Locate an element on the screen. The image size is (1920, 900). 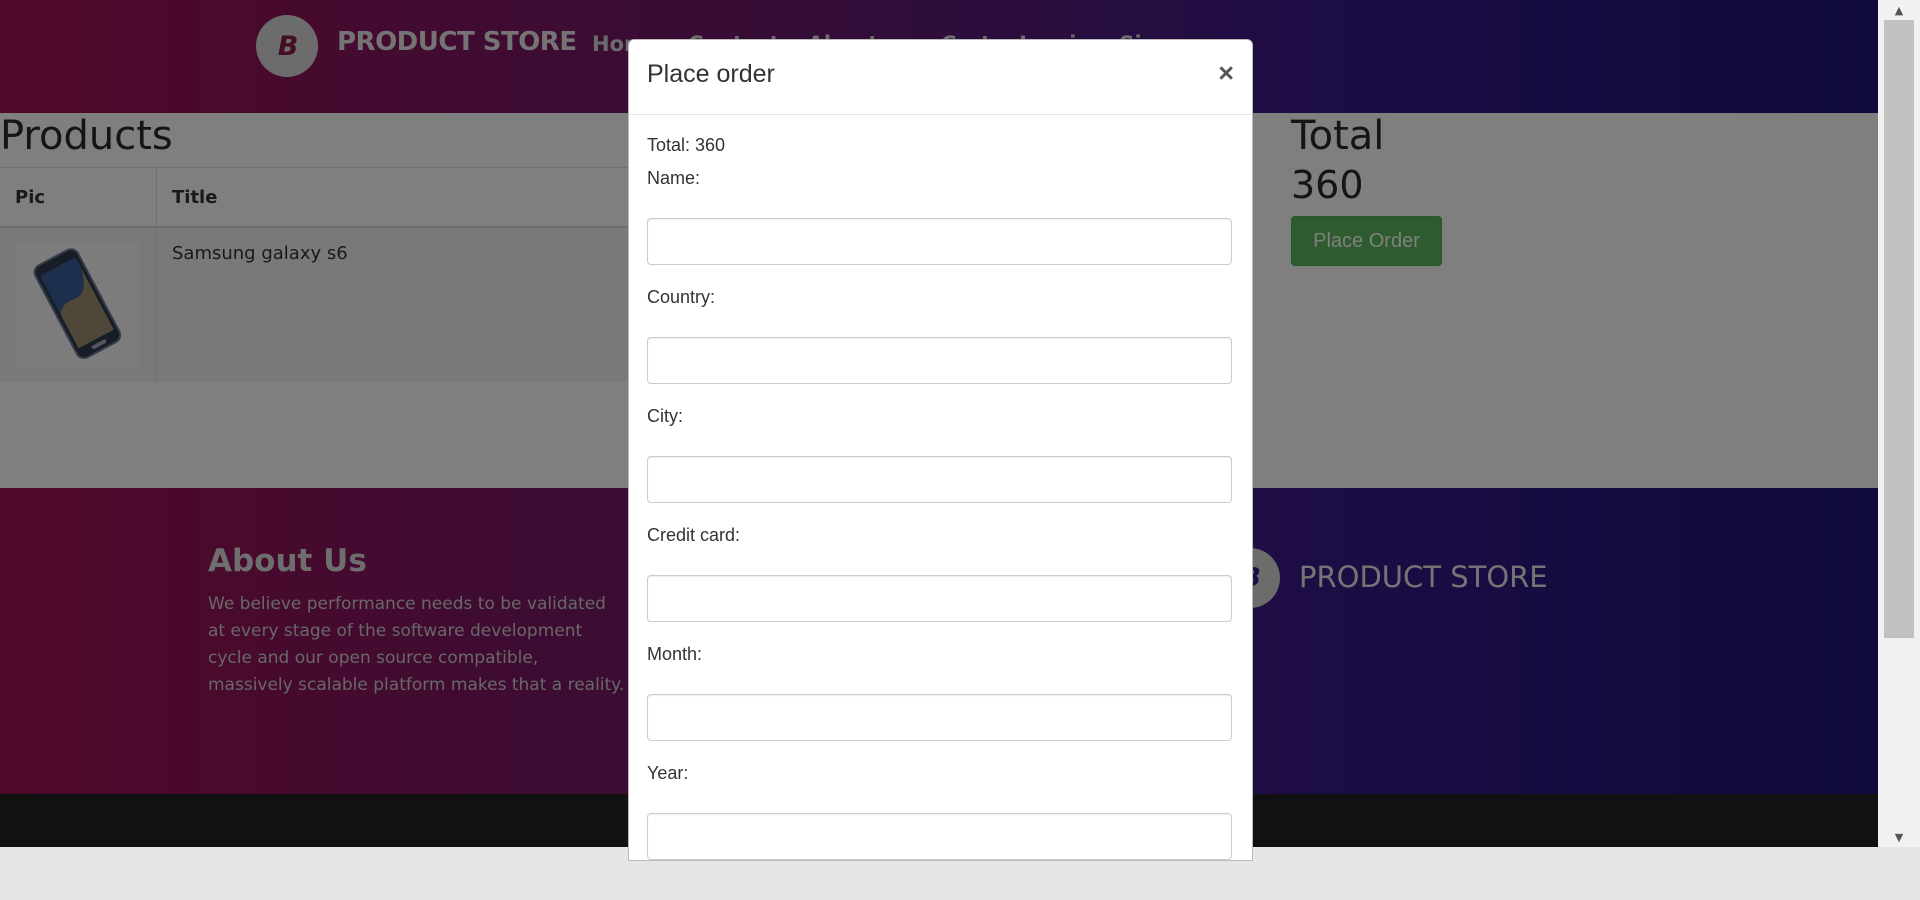
scroll-thumb is located at coordinates (1899, 329).